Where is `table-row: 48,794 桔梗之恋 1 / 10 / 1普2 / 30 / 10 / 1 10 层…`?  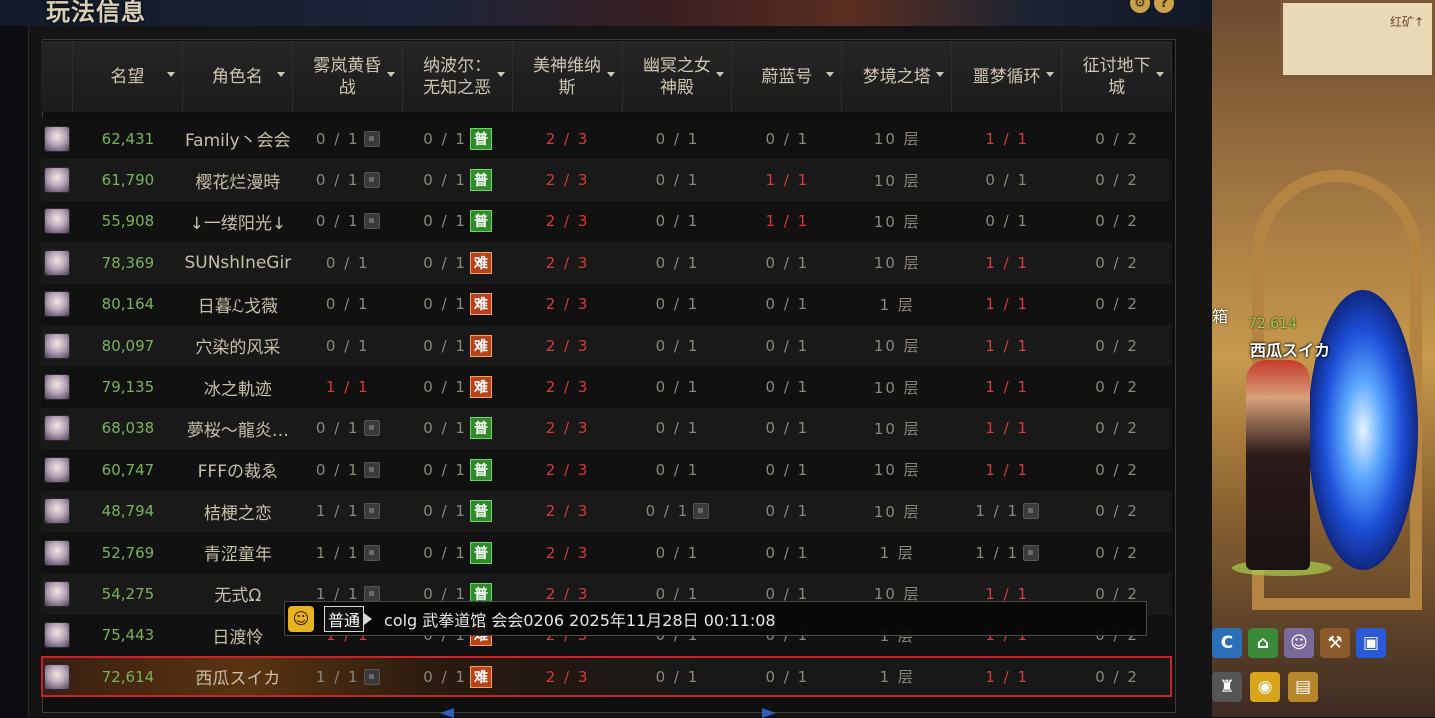 table-row: 48,794 桔梗之恋 1 / 10 / 1普2 / 30 / 10 / 1 10 层… is located at coordinates (606, 511).